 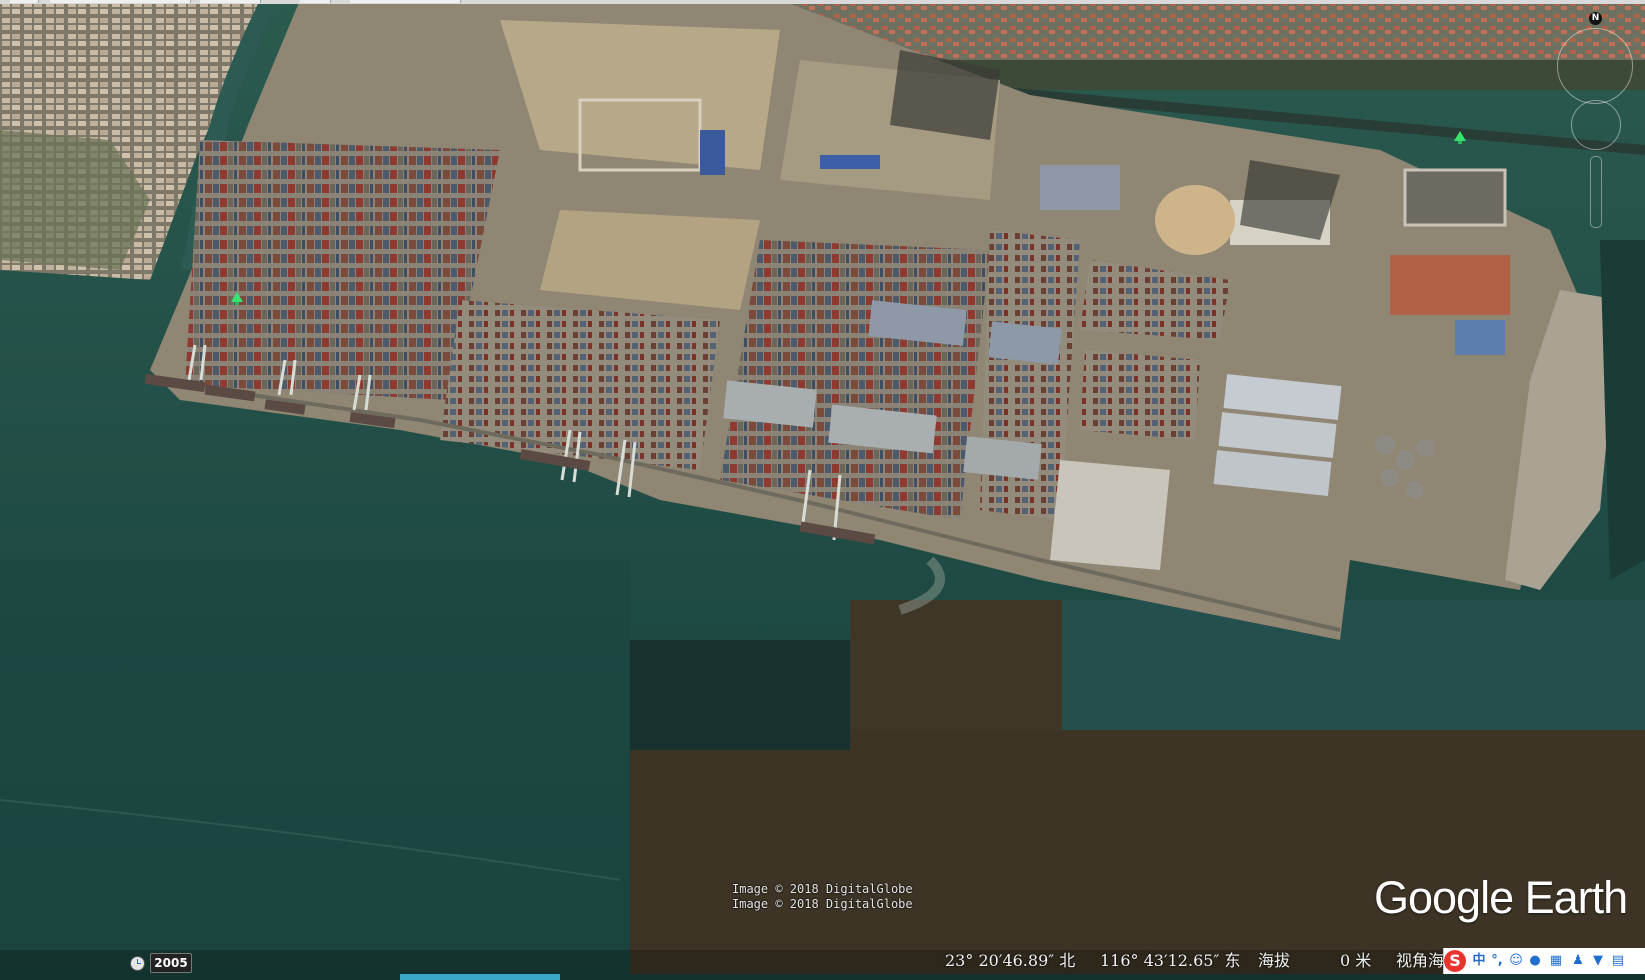 What do you see at coordinates (640, 95) in the screenshot?
I see `construction-site` at bounding box center [640, 95].